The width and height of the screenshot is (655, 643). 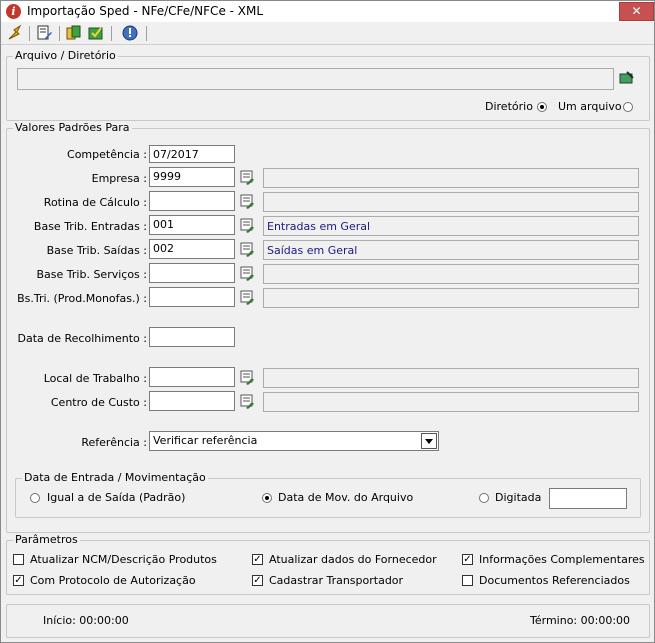 I want to click on documentos-referenciados-checkbox, so click(x=467, y=580).